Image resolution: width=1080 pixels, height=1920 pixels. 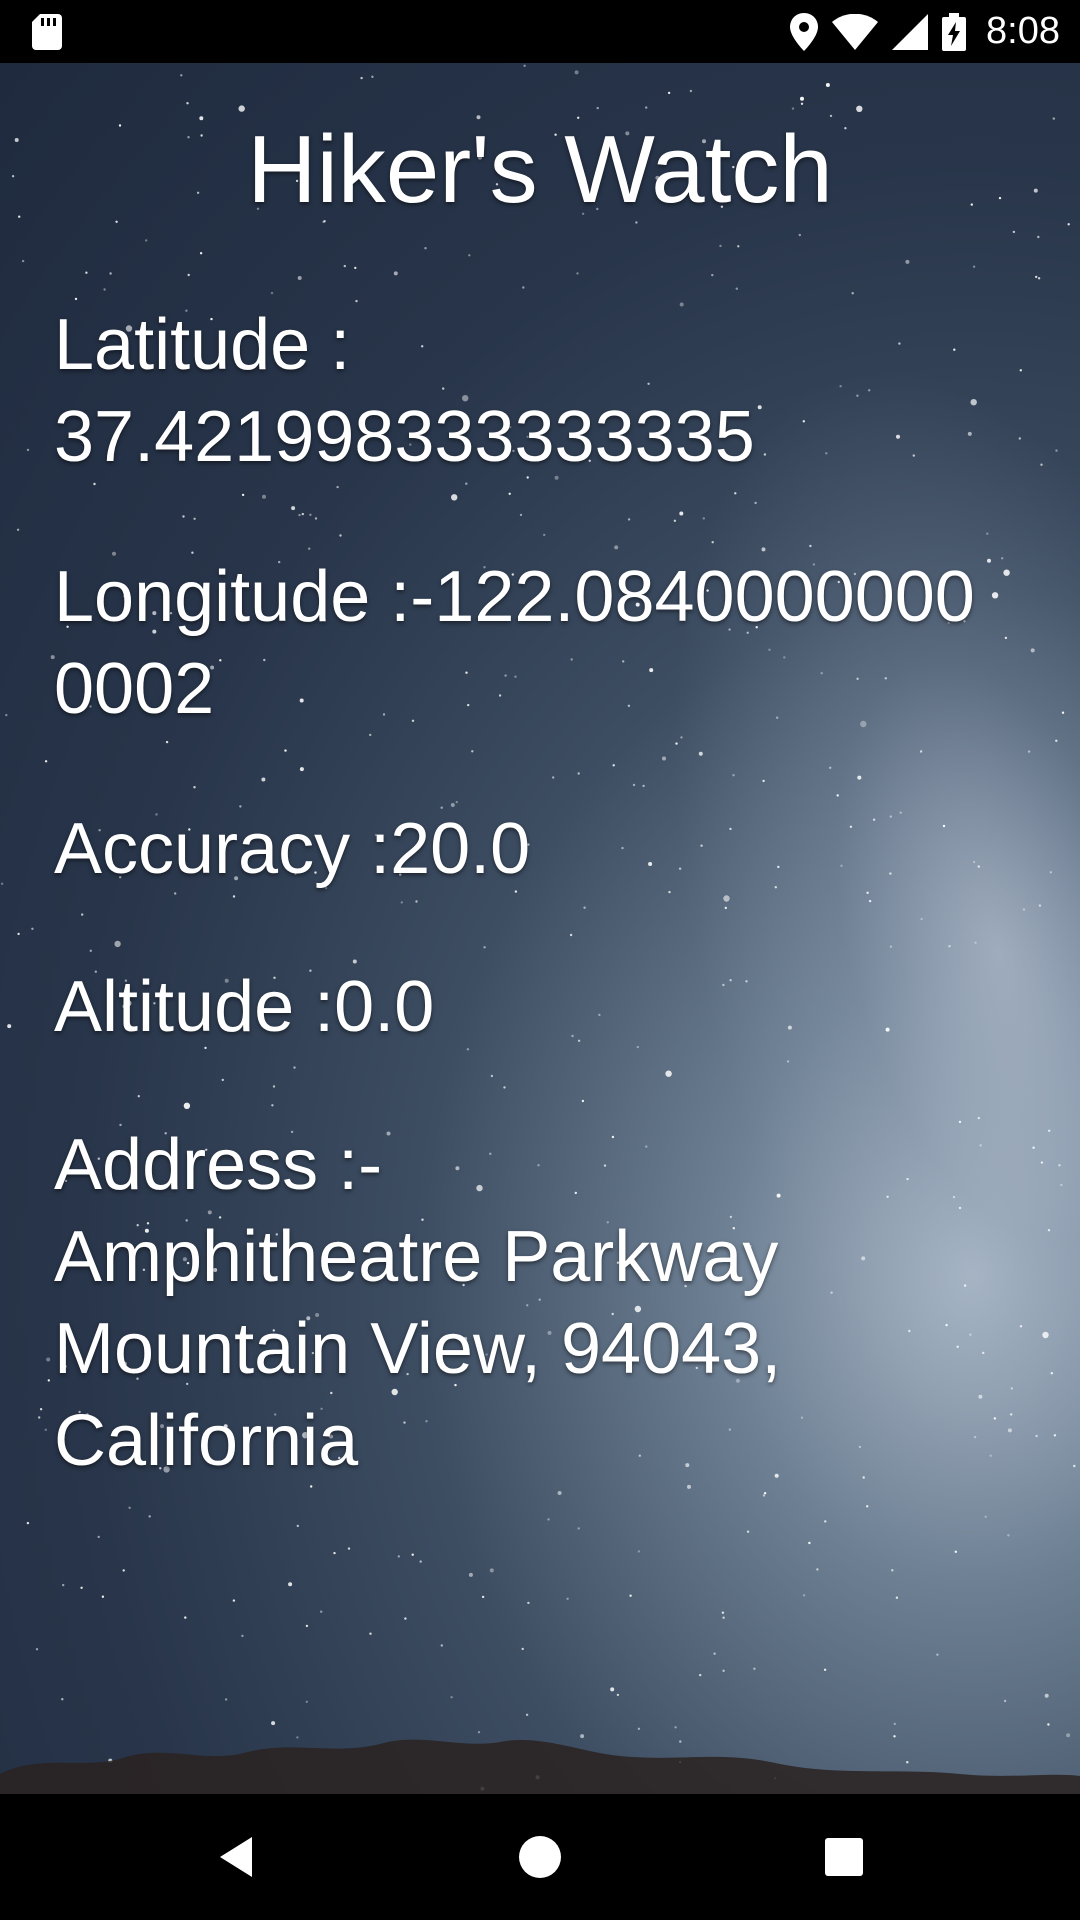 I want to click on back-icon, so click(x=236, y=1857).